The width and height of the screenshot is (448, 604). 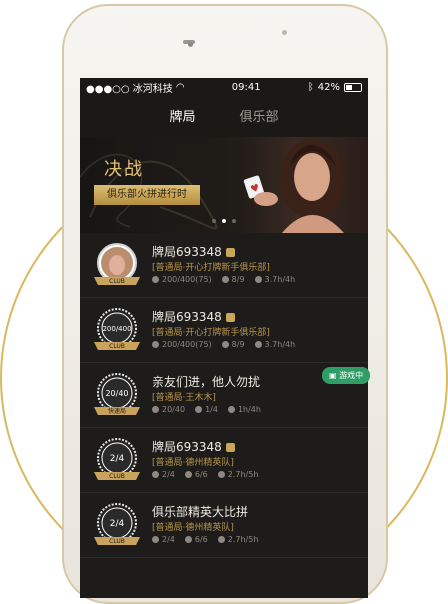 I want to click on in-game-status-badge: ▣ 游戏中, so click(x=346, y=375).